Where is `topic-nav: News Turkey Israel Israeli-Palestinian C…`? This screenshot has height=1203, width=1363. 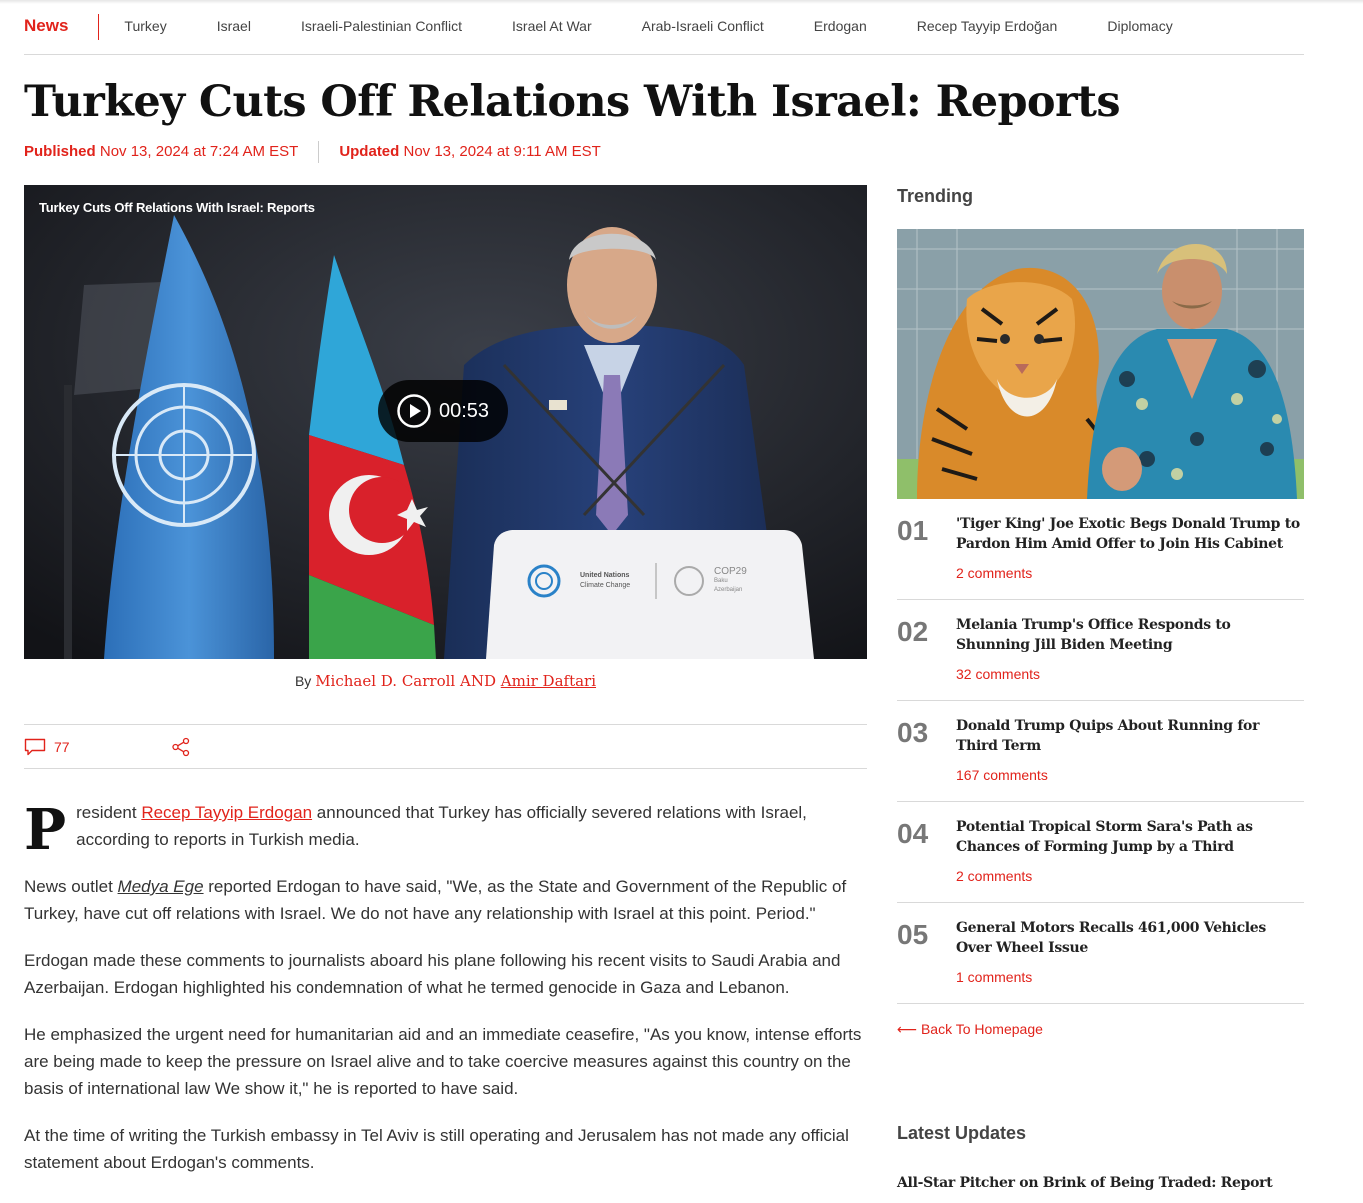 topic-nav: News Turkey Israel Israeli-Palestinian C… is located at coordinates (664, 34).